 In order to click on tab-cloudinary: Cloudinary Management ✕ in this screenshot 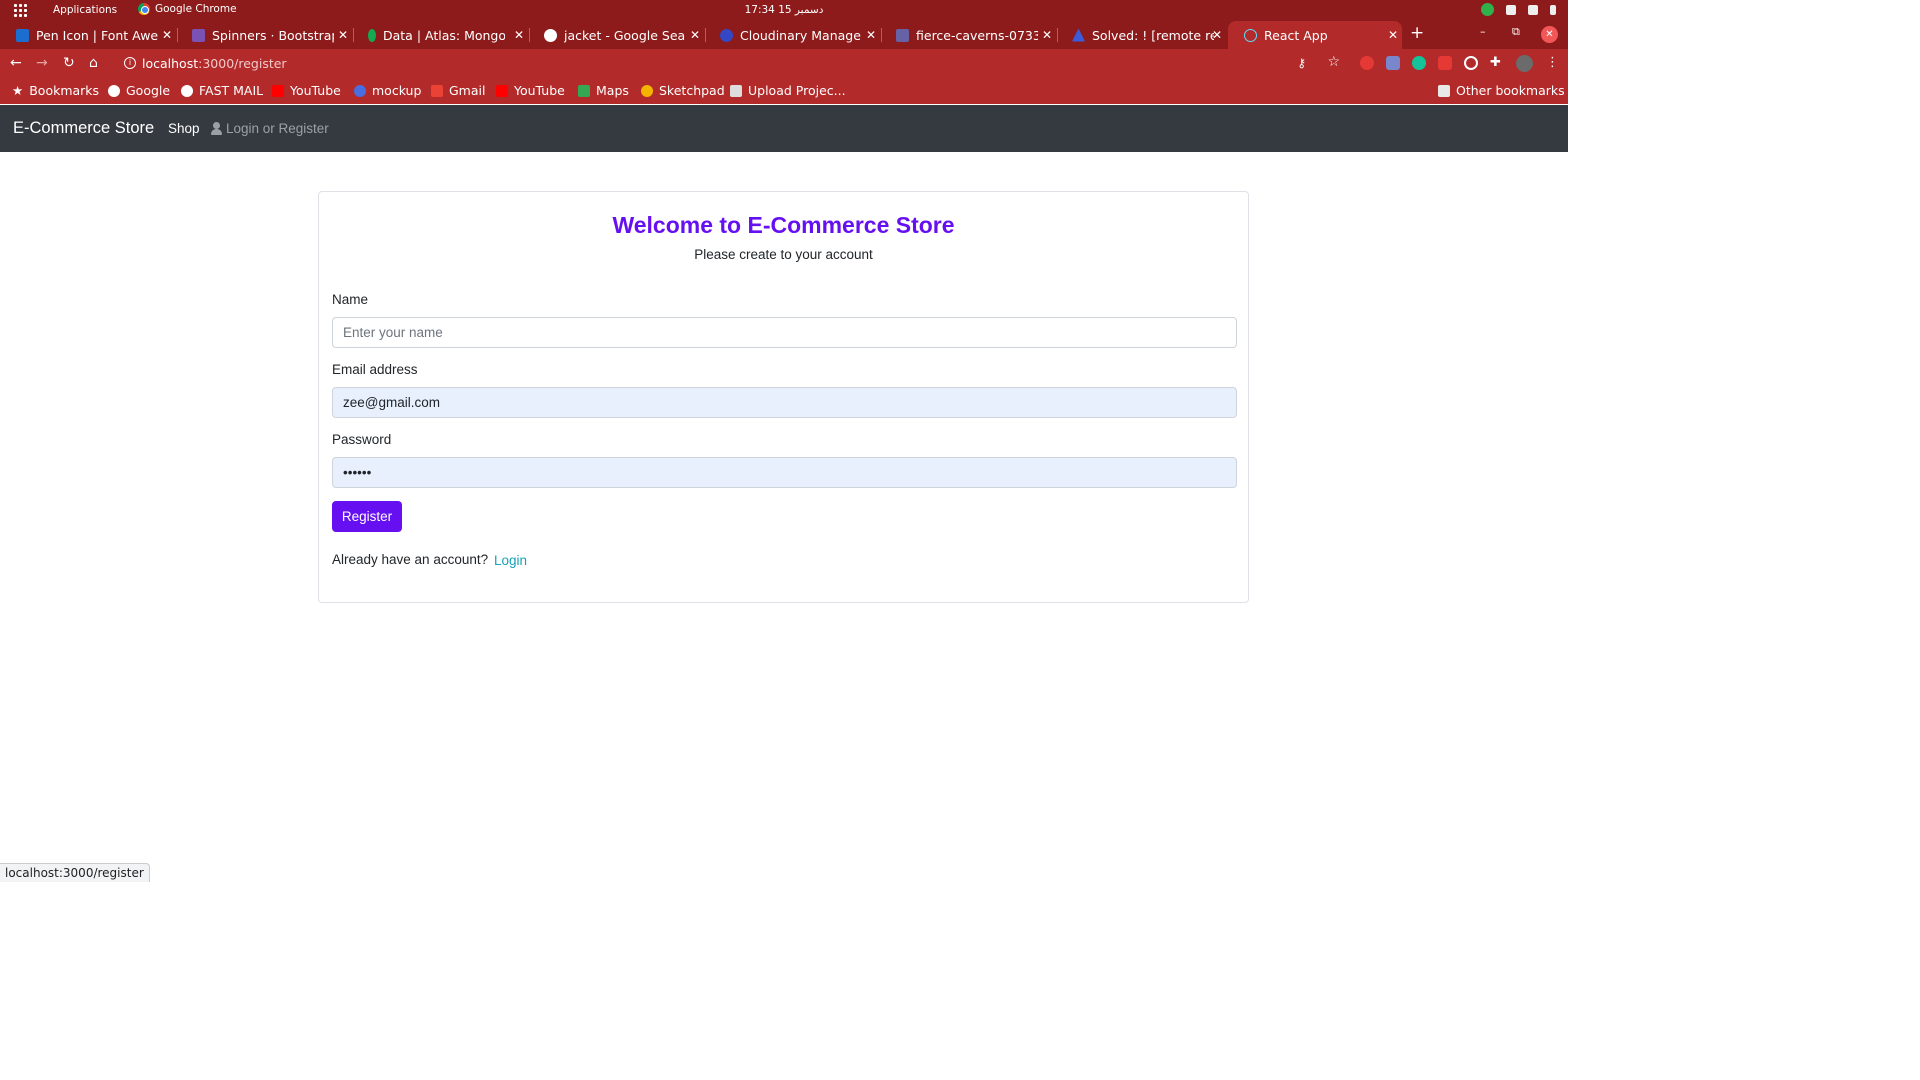, I will do `click(792, 35)`.